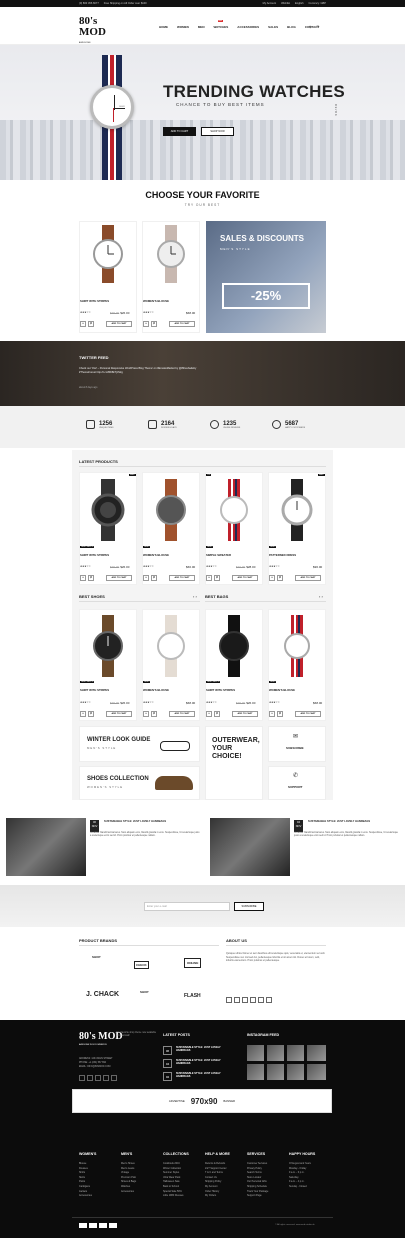 This screenshot has width=405, height=1238. I want to click on advertise-banner: ADVERTISE 970x90 BANNER, so click(202, 1101).